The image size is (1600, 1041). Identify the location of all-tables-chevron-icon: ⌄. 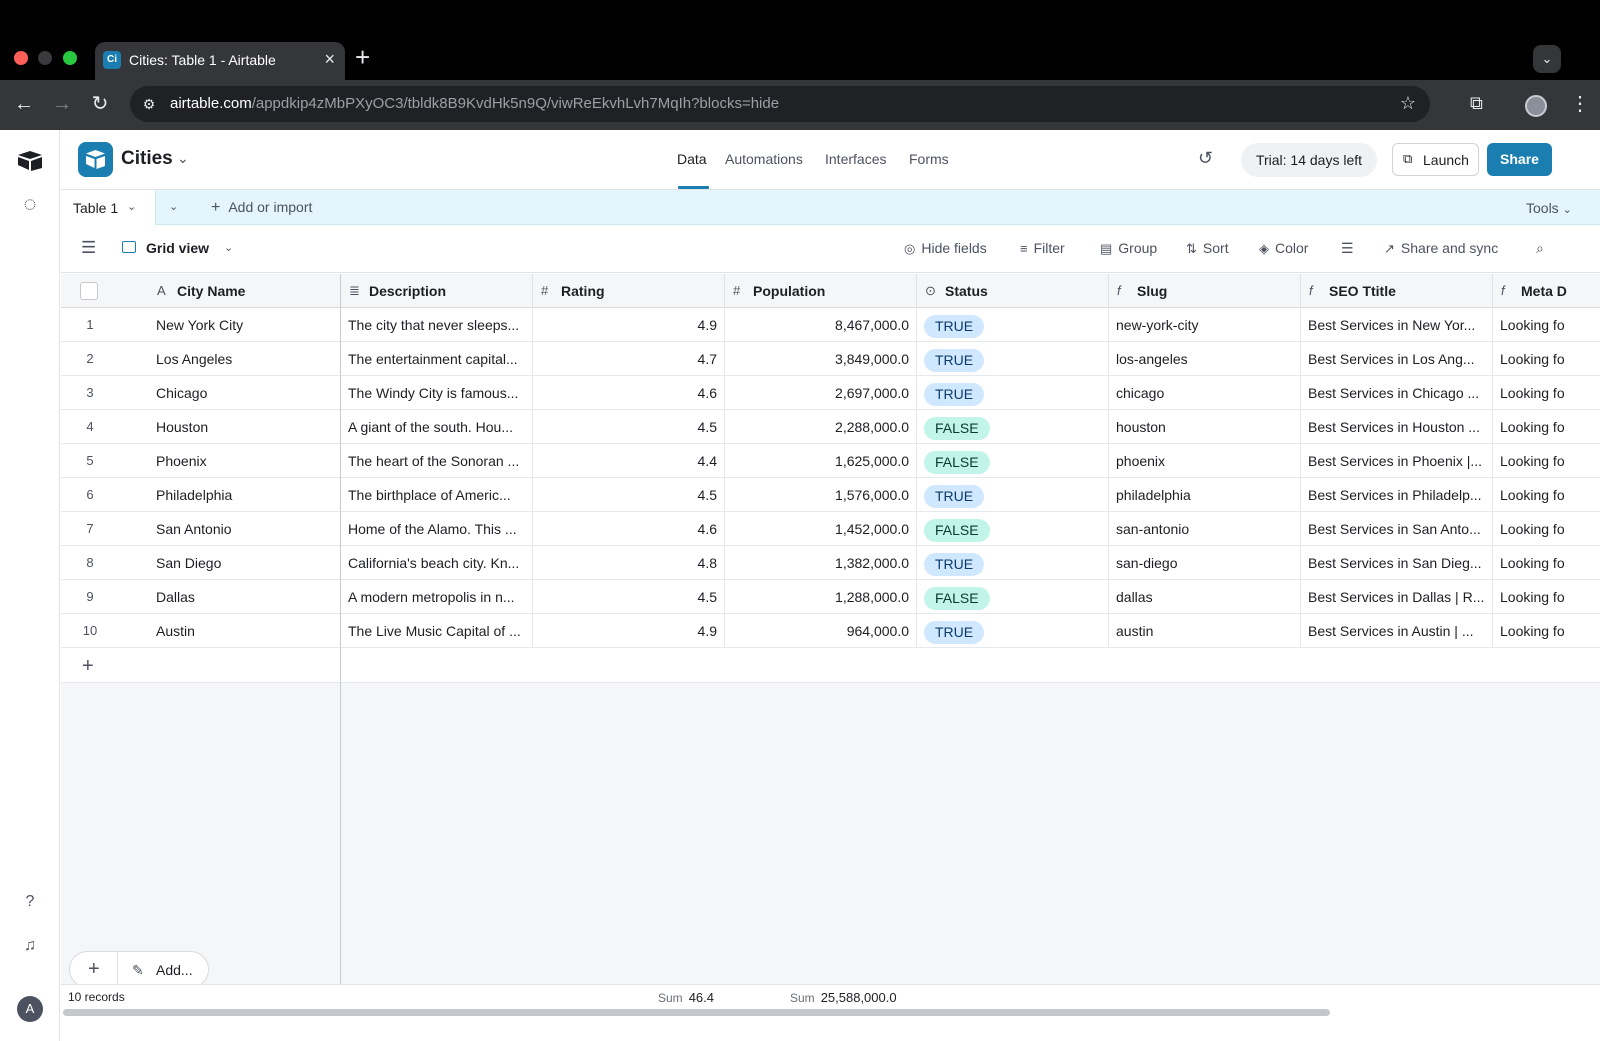
(173, 206).